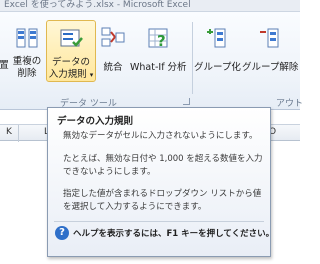 The width and height of the screenshot is (320, 264). What do you see at coordinates (217, 51) in the screenshot?
I see `group-button: グループ化` at bounding box center [217, 51].